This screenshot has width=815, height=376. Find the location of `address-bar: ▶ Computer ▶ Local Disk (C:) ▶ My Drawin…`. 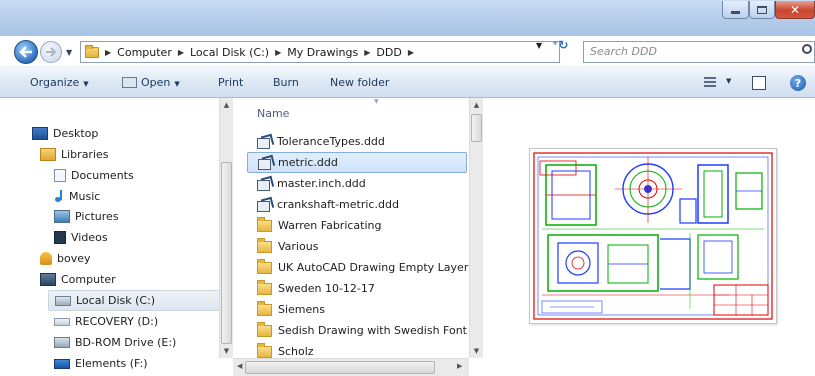

address-bar: ▶ Computer ▶ Local Disk (C:) ▶ My Drawin… is located at coordinates (320, 52).